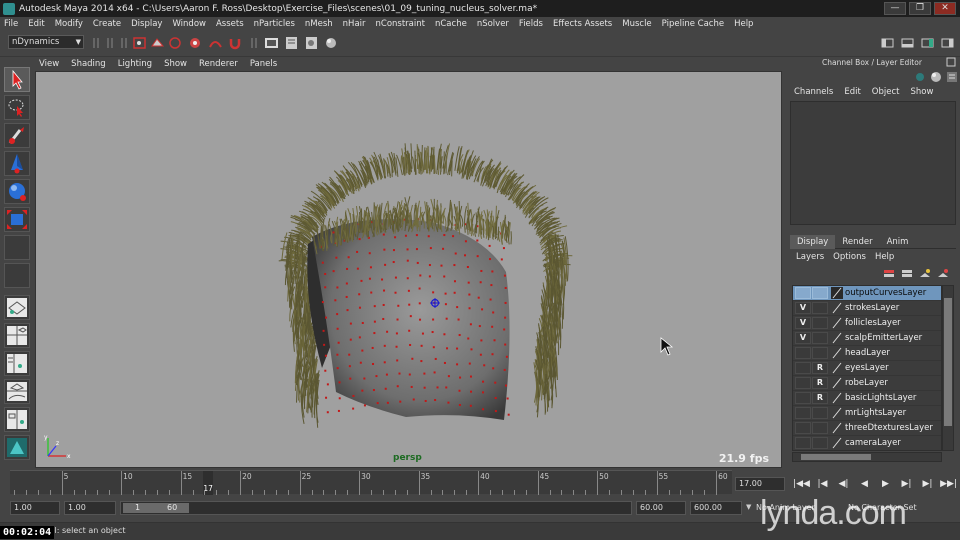  What do you see at coordinates (907, 274) in the screenshot?
I see `move-layer-down-icon` at bounding box center [907, 274].